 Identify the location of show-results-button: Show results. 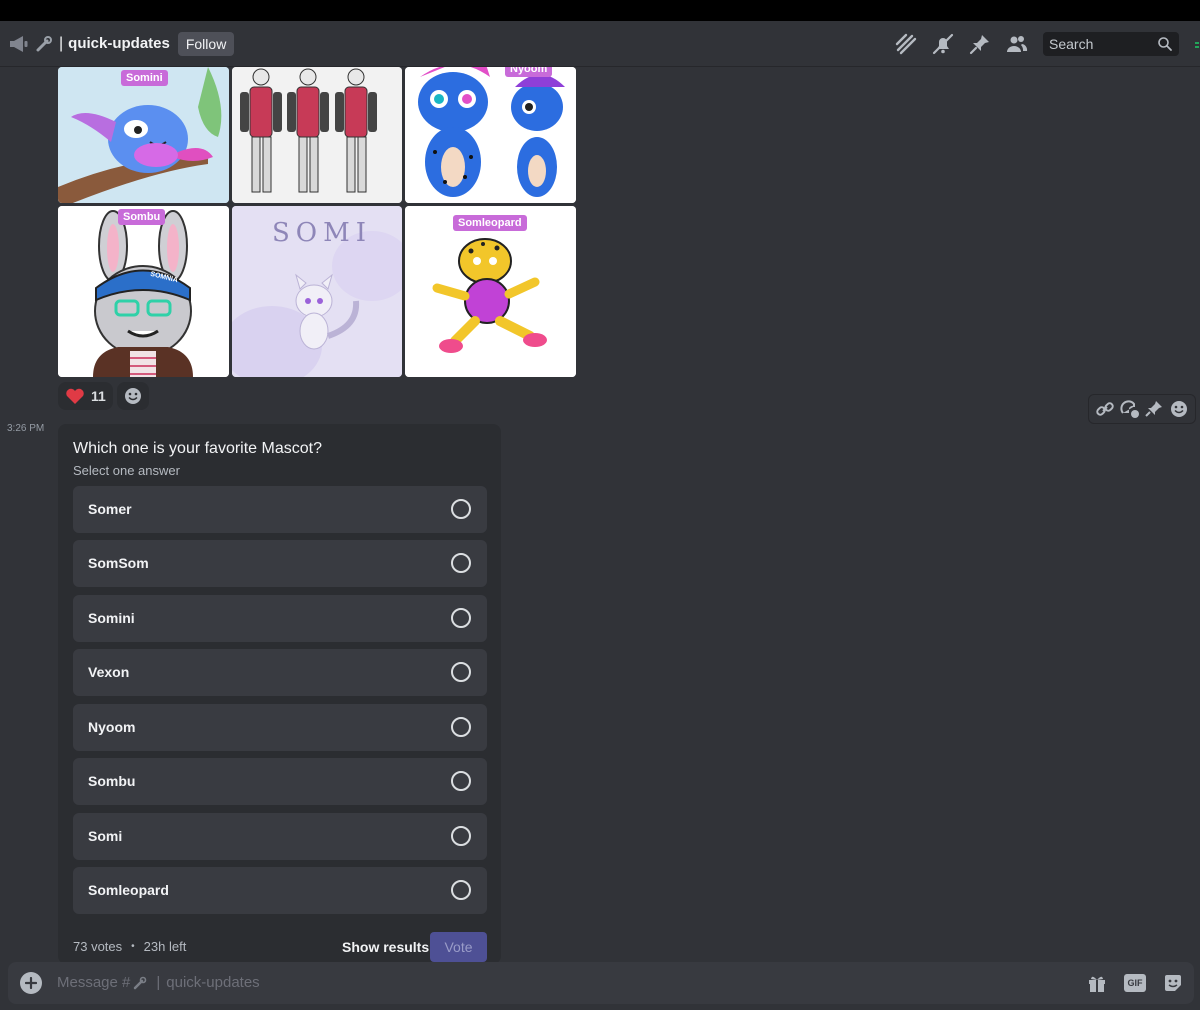
(385, 947).